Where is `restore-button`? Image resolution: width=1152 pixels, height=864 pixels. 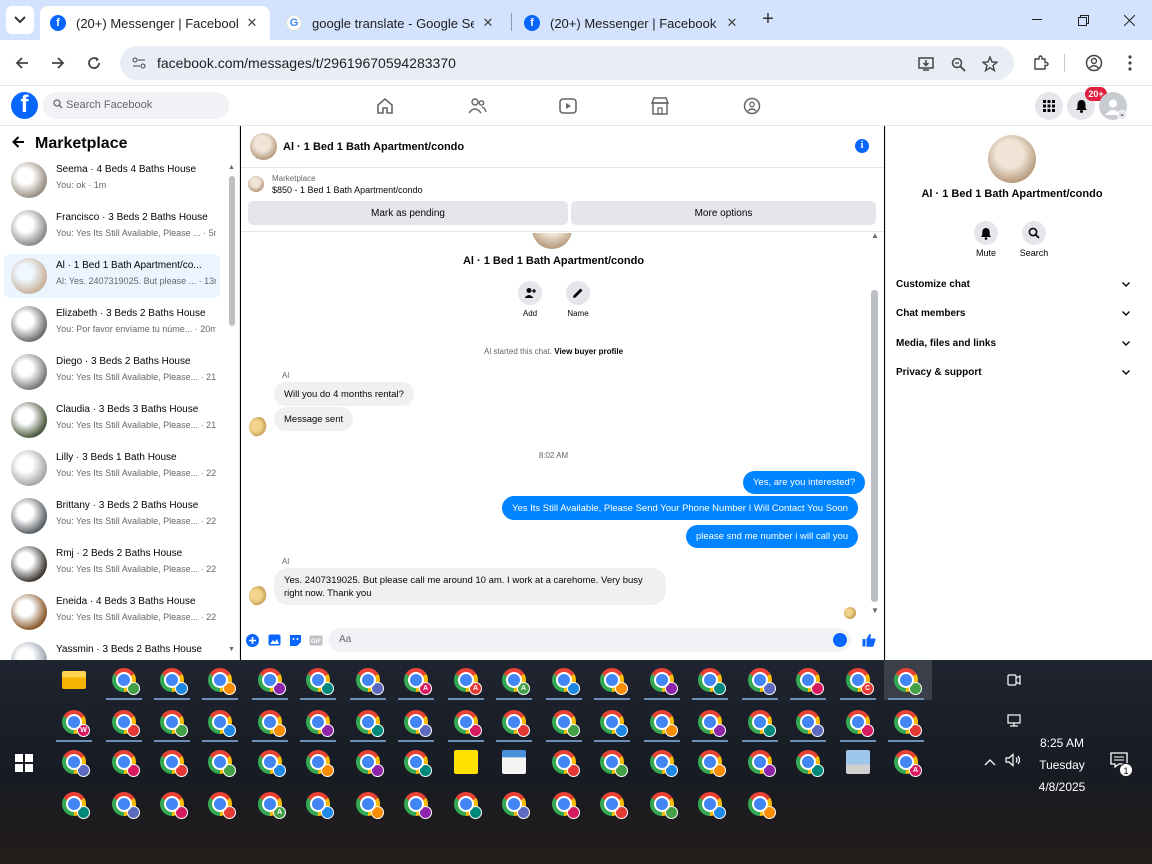
restore-button is located at coordinates (1083, 20).